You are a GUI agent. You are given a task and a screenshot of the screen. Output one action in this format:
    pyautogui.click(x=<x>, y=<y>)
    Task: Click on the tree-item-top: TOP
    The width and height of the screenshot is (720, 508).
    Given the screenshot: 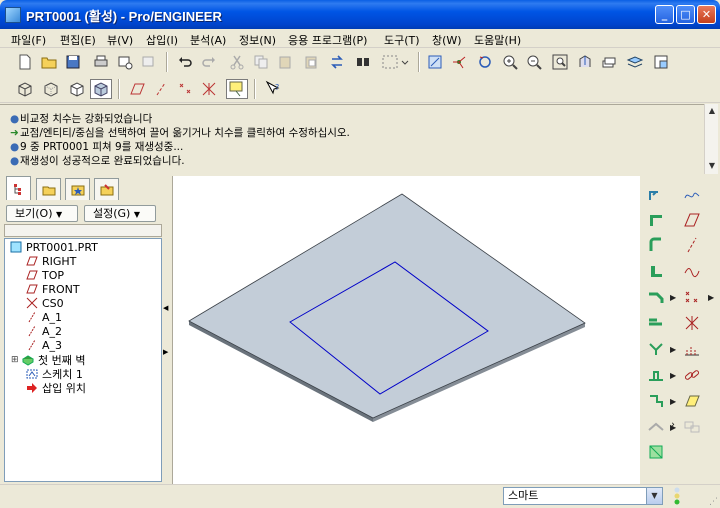 What is the action you would take?
    pyautogui.click(x=44, y=275)
    